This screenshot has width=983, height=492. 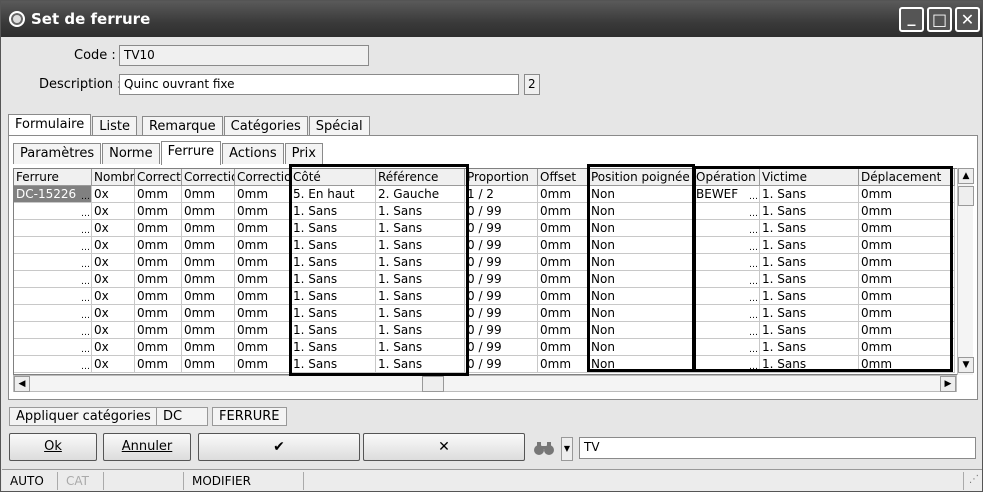 What do you see at coordinates (333, 194) in the screenshot?
I see `cell-cote: 5. En haut` at bounding box center [333, 194].